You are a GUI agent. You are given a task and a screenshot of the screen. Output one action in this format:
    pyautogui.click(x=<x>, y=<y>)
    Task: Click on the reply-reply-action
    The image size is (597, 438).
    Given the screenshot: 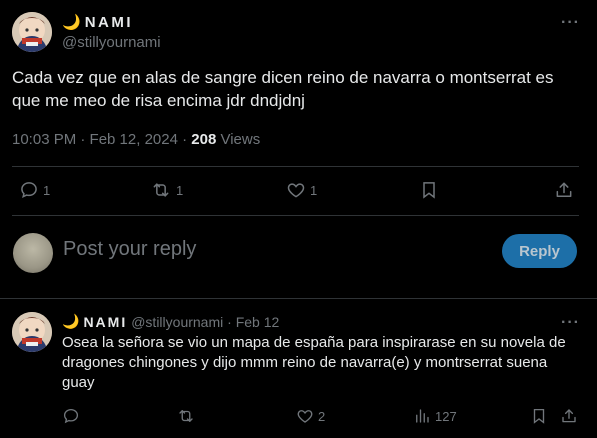 What is the action you would take?
    pyautogui.click(x=71, y=416)
    